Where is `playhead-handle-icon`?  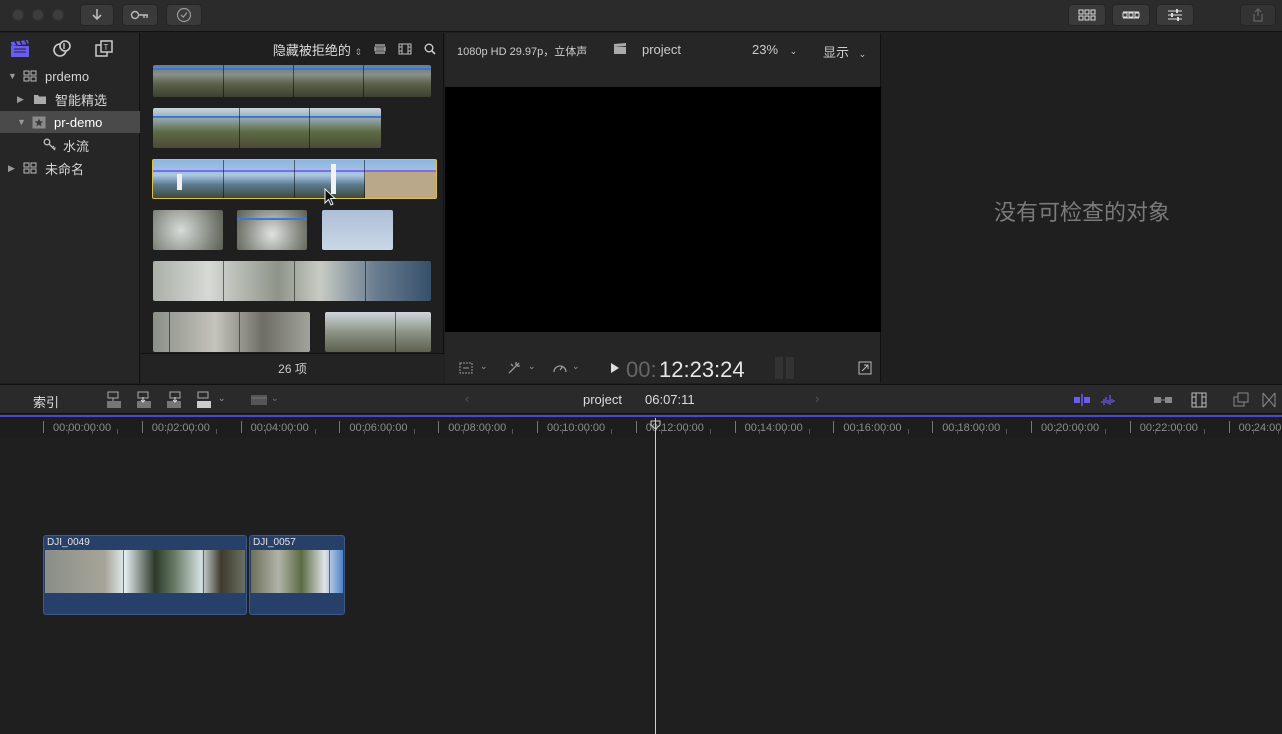 playhead-handle-icon is located at coordinates (655, 425).